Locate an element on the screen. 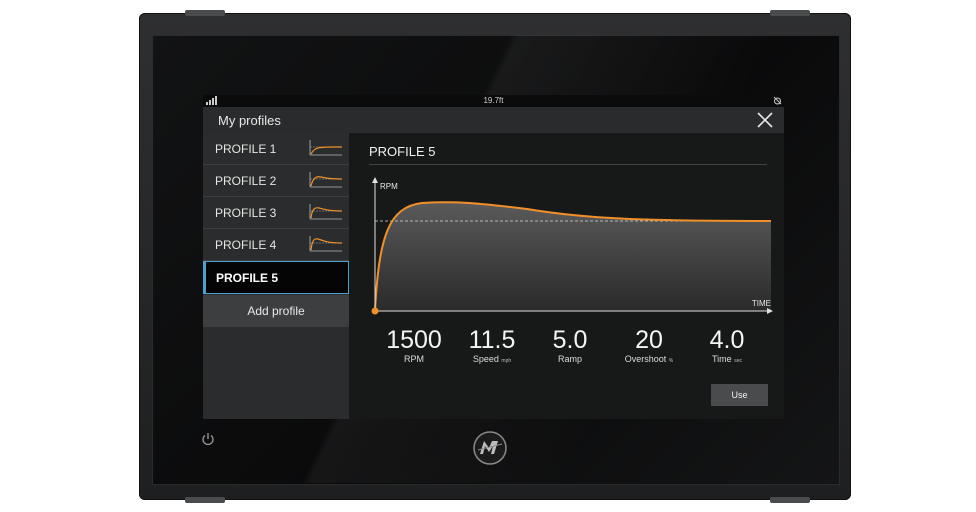  depth-readout: 19.7ft is located at coordinates (493, 100).